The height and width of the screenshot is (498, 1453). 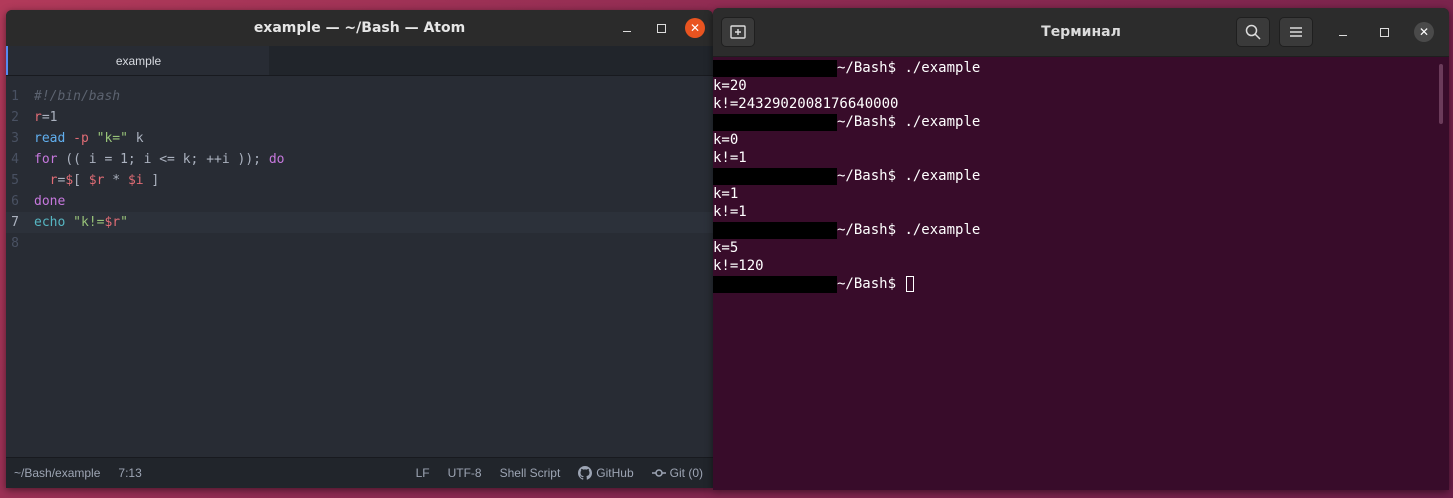 I want to click on search-button, so click(x=1253, y=32).